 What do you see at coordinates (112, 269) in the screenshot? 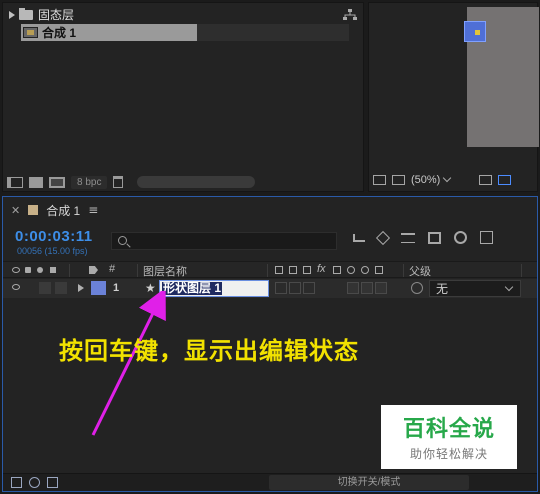
I see `column-number-header: #` at bounding box center [112, 269].